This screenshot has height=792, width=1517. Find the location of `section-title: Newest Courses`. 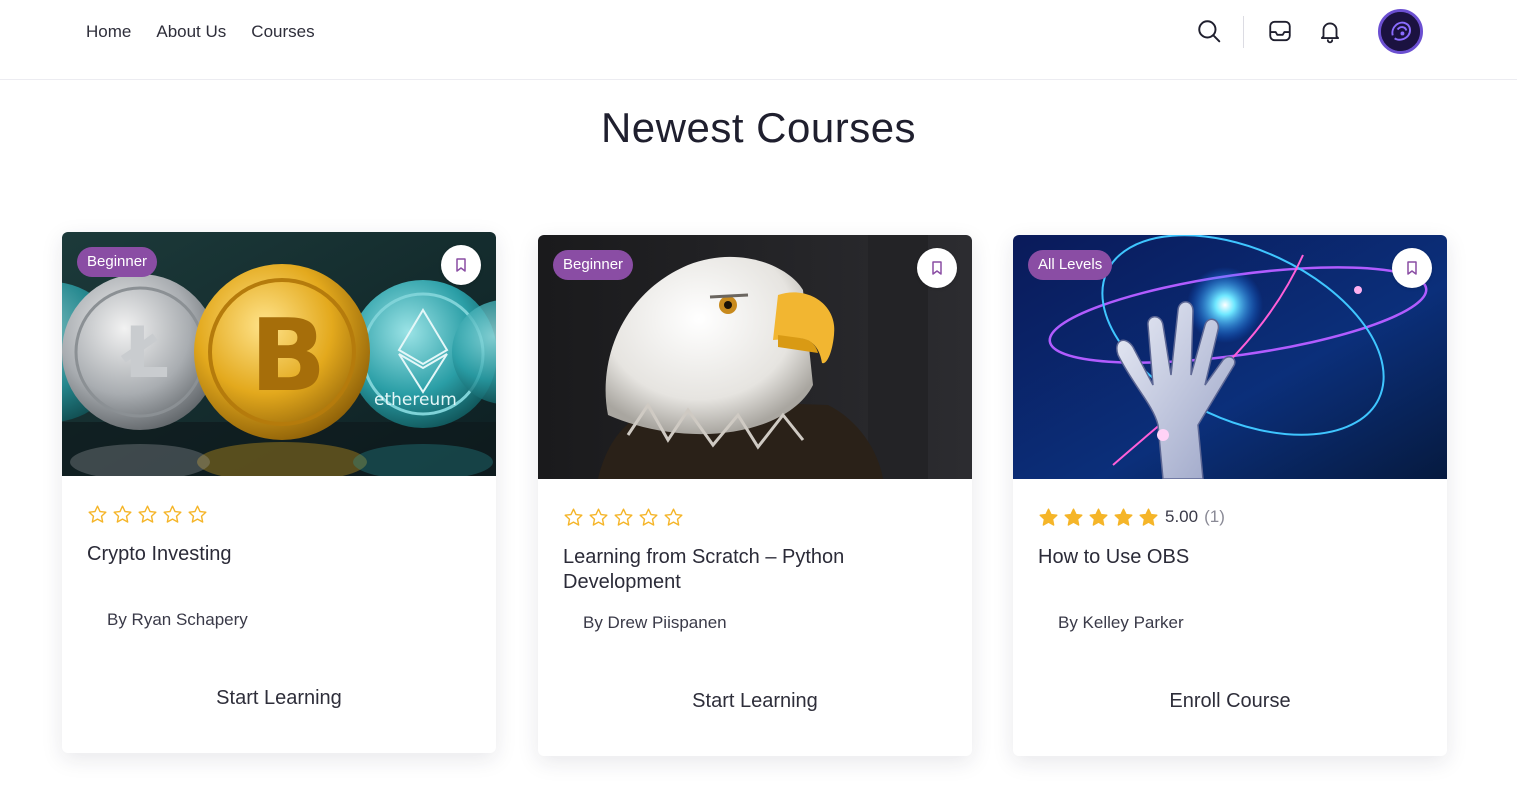

section-title: Newest Courses is located at coordinates (758, 127).